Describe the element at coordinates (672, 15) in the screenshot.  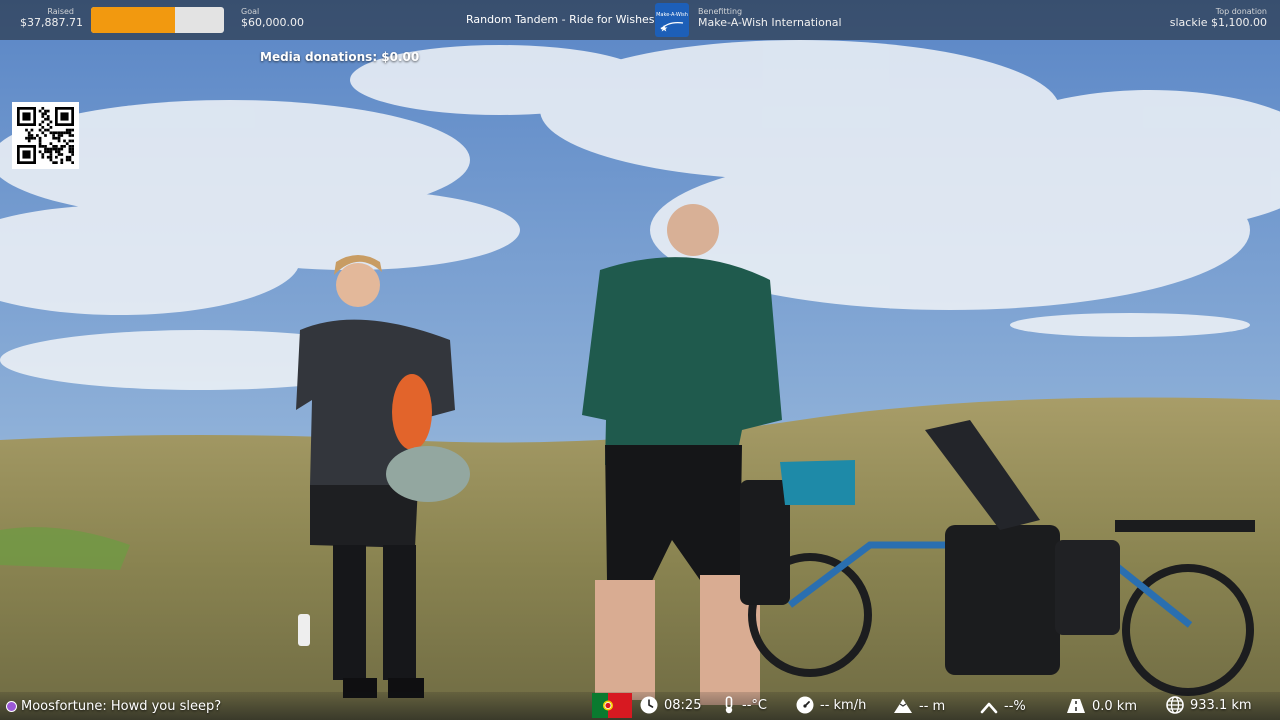
I see `charity-logo-text: Make-A-Wish` at that location.